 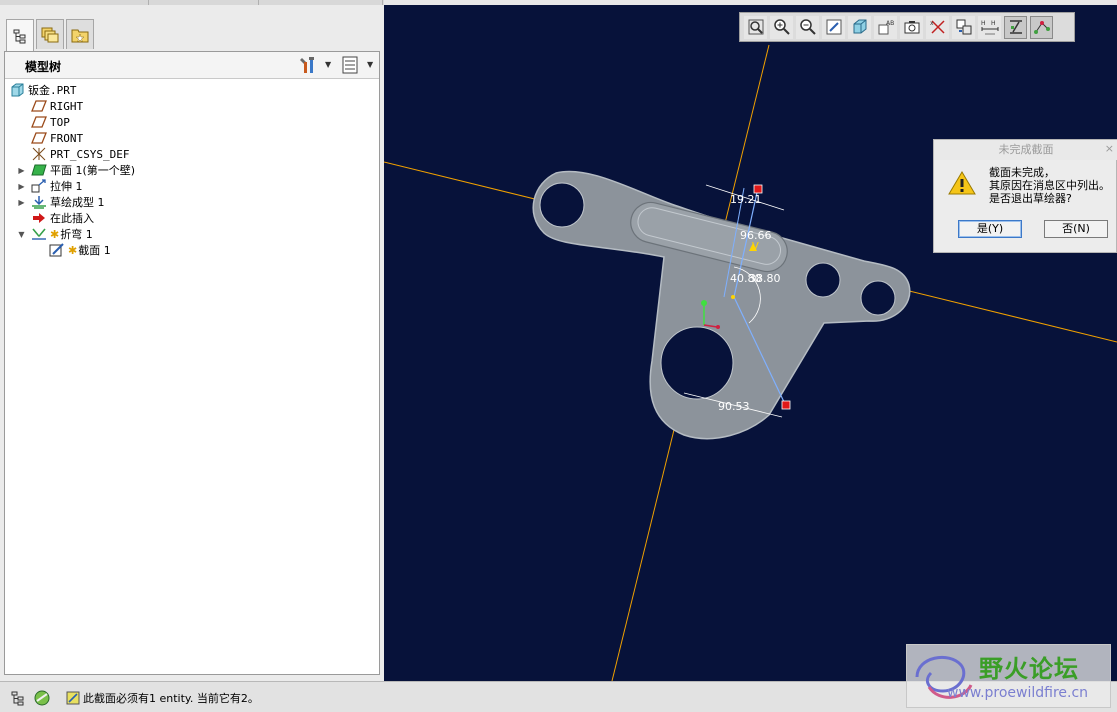 I want to click on dimension-display-button: HH, so click(x=989, y=27).